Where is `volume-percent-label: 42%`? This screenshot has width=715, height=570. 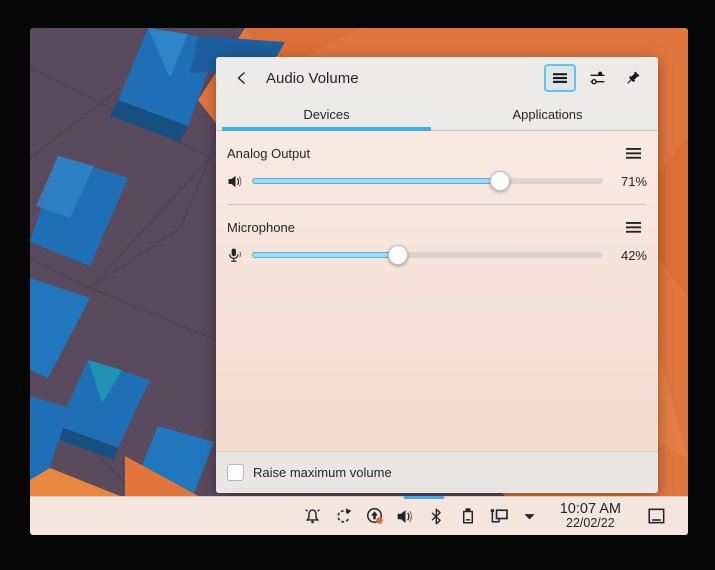 volume-percent-label: 42% is located at coordinates (633, 255).